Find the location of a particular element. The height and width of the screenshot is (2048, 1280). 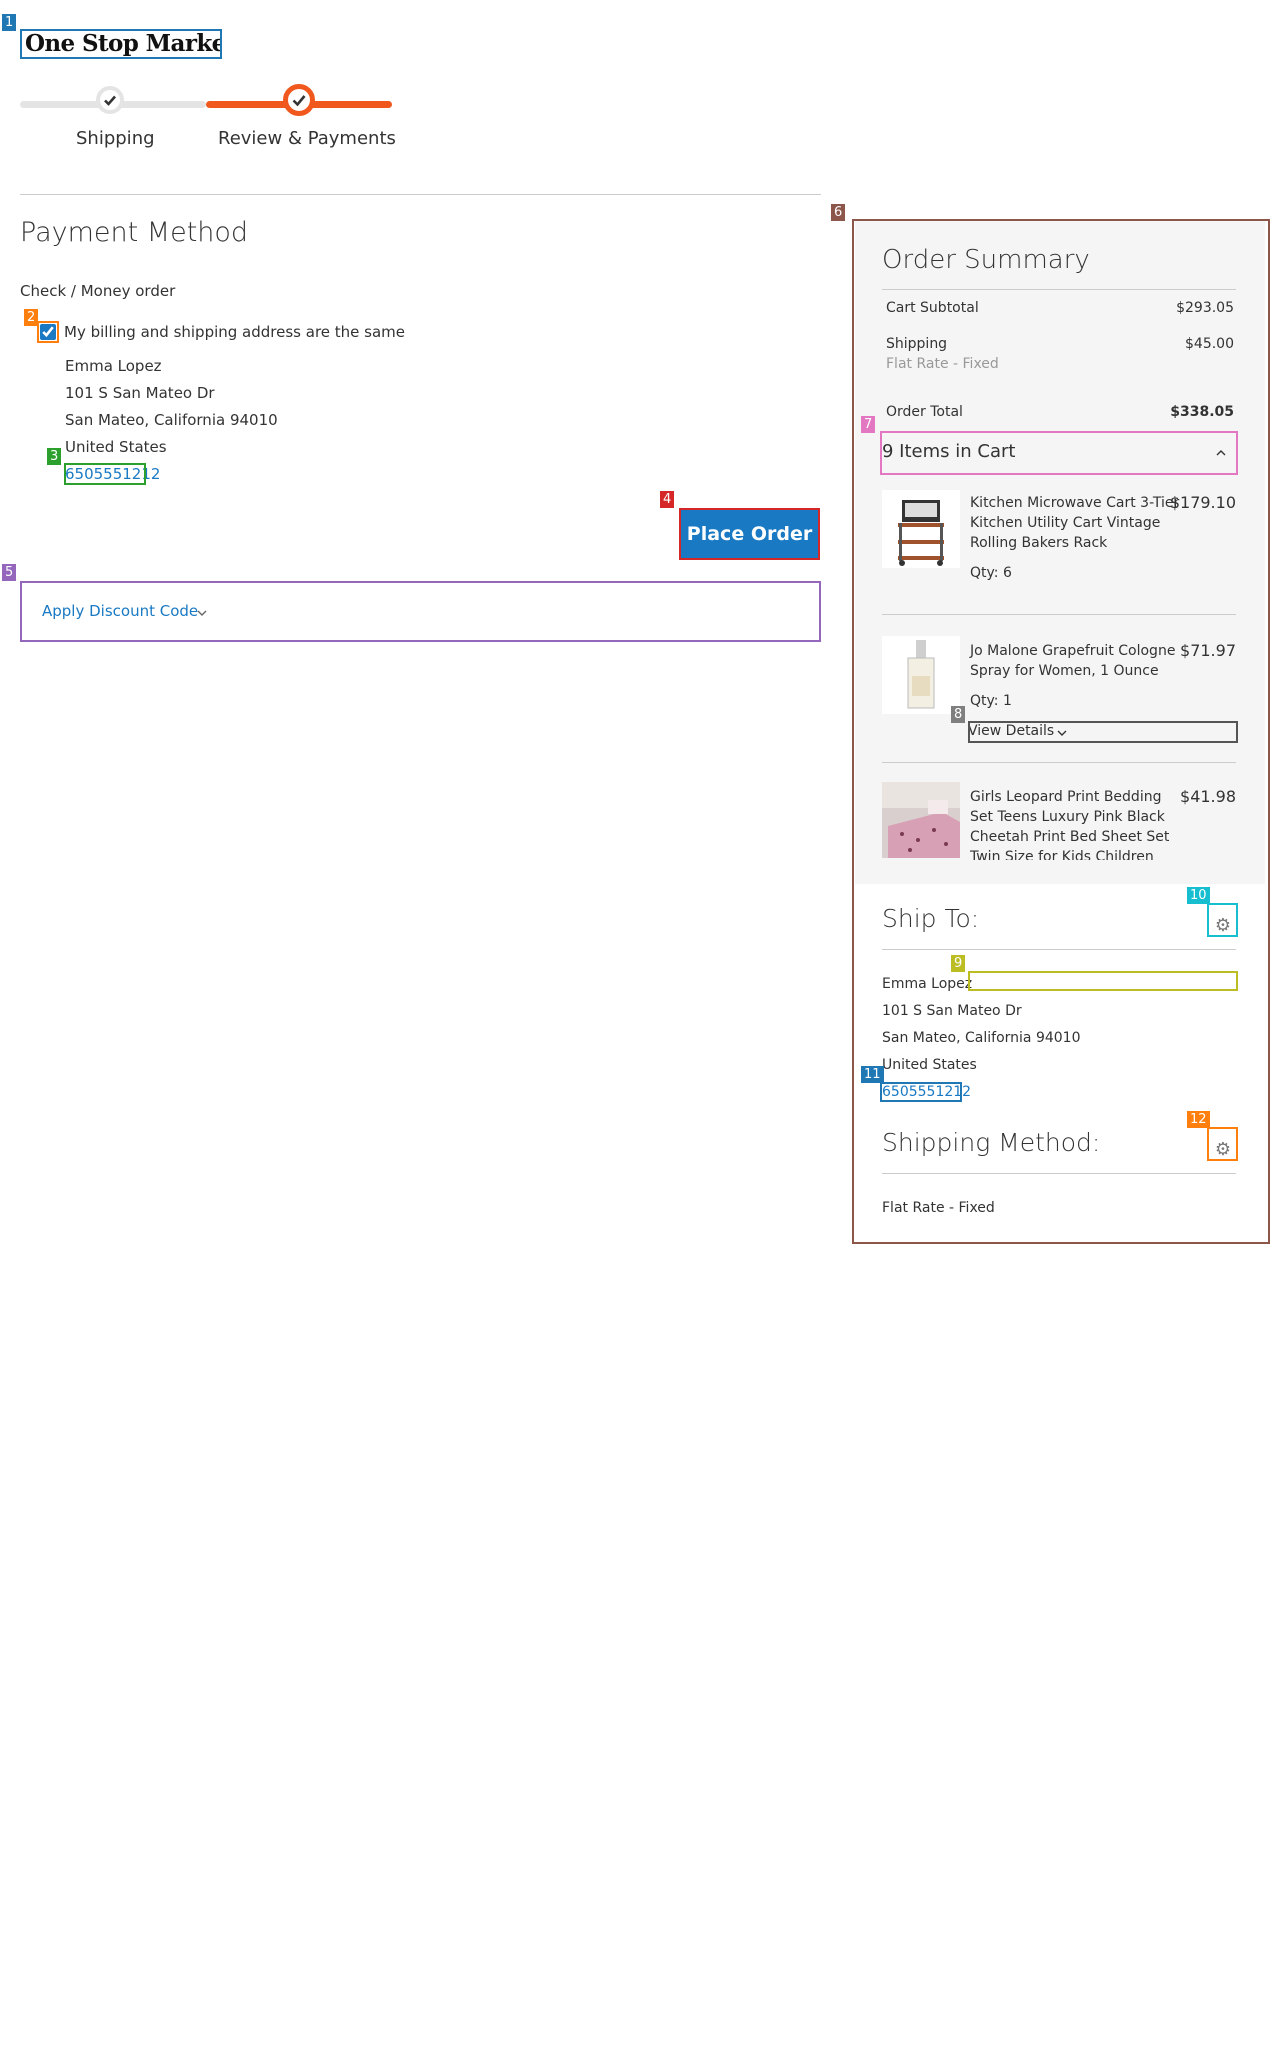

billing-street: 101 S San Mateo Dr is located at coordinates (140, 393).